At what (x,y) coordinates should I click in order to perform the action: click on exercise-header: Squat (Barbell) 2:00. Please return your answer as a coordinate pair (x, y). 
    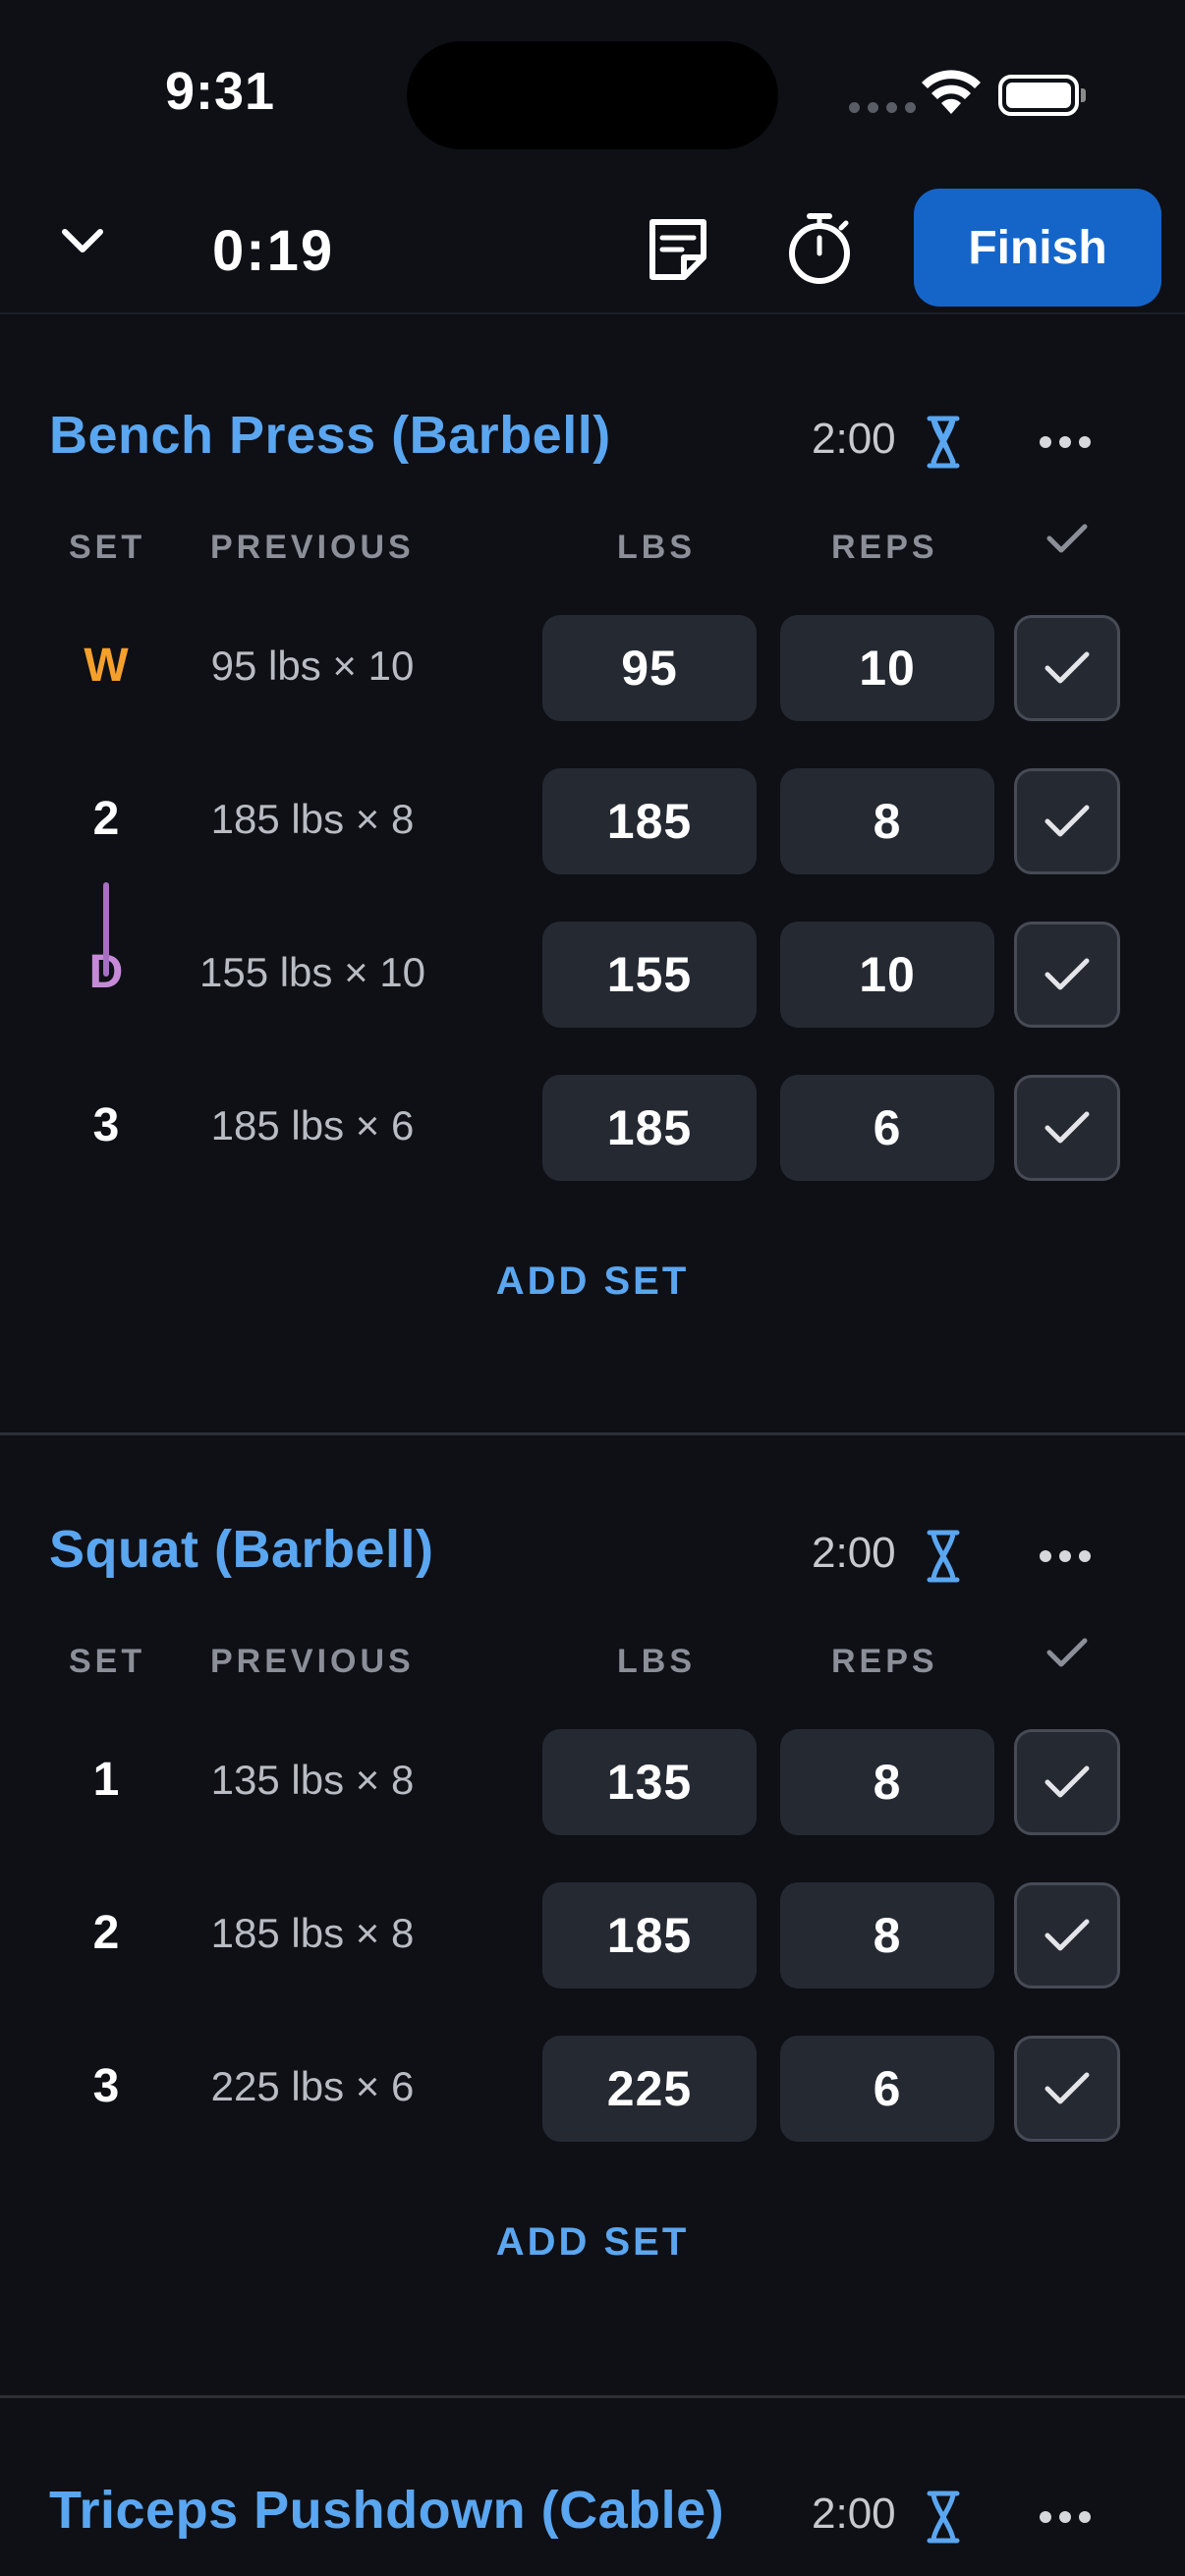
    Looking at the image, I should click on (592, 1552).